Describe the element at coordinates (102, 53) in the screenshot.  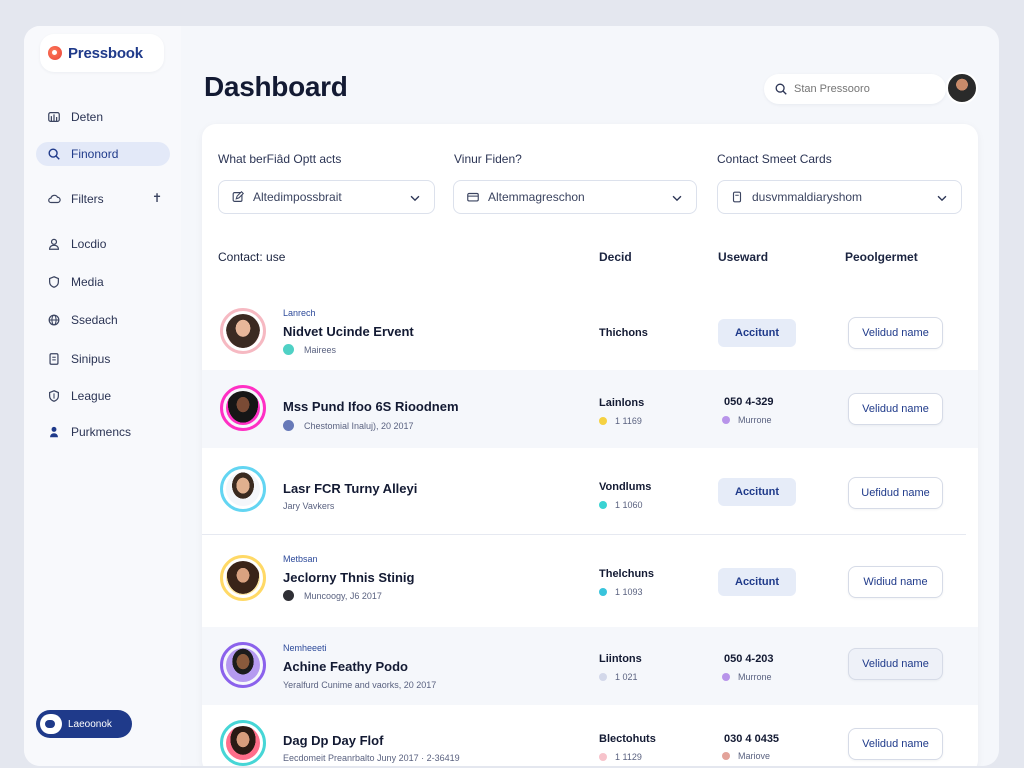
I see `brand-logo: Pressbook` at that location.